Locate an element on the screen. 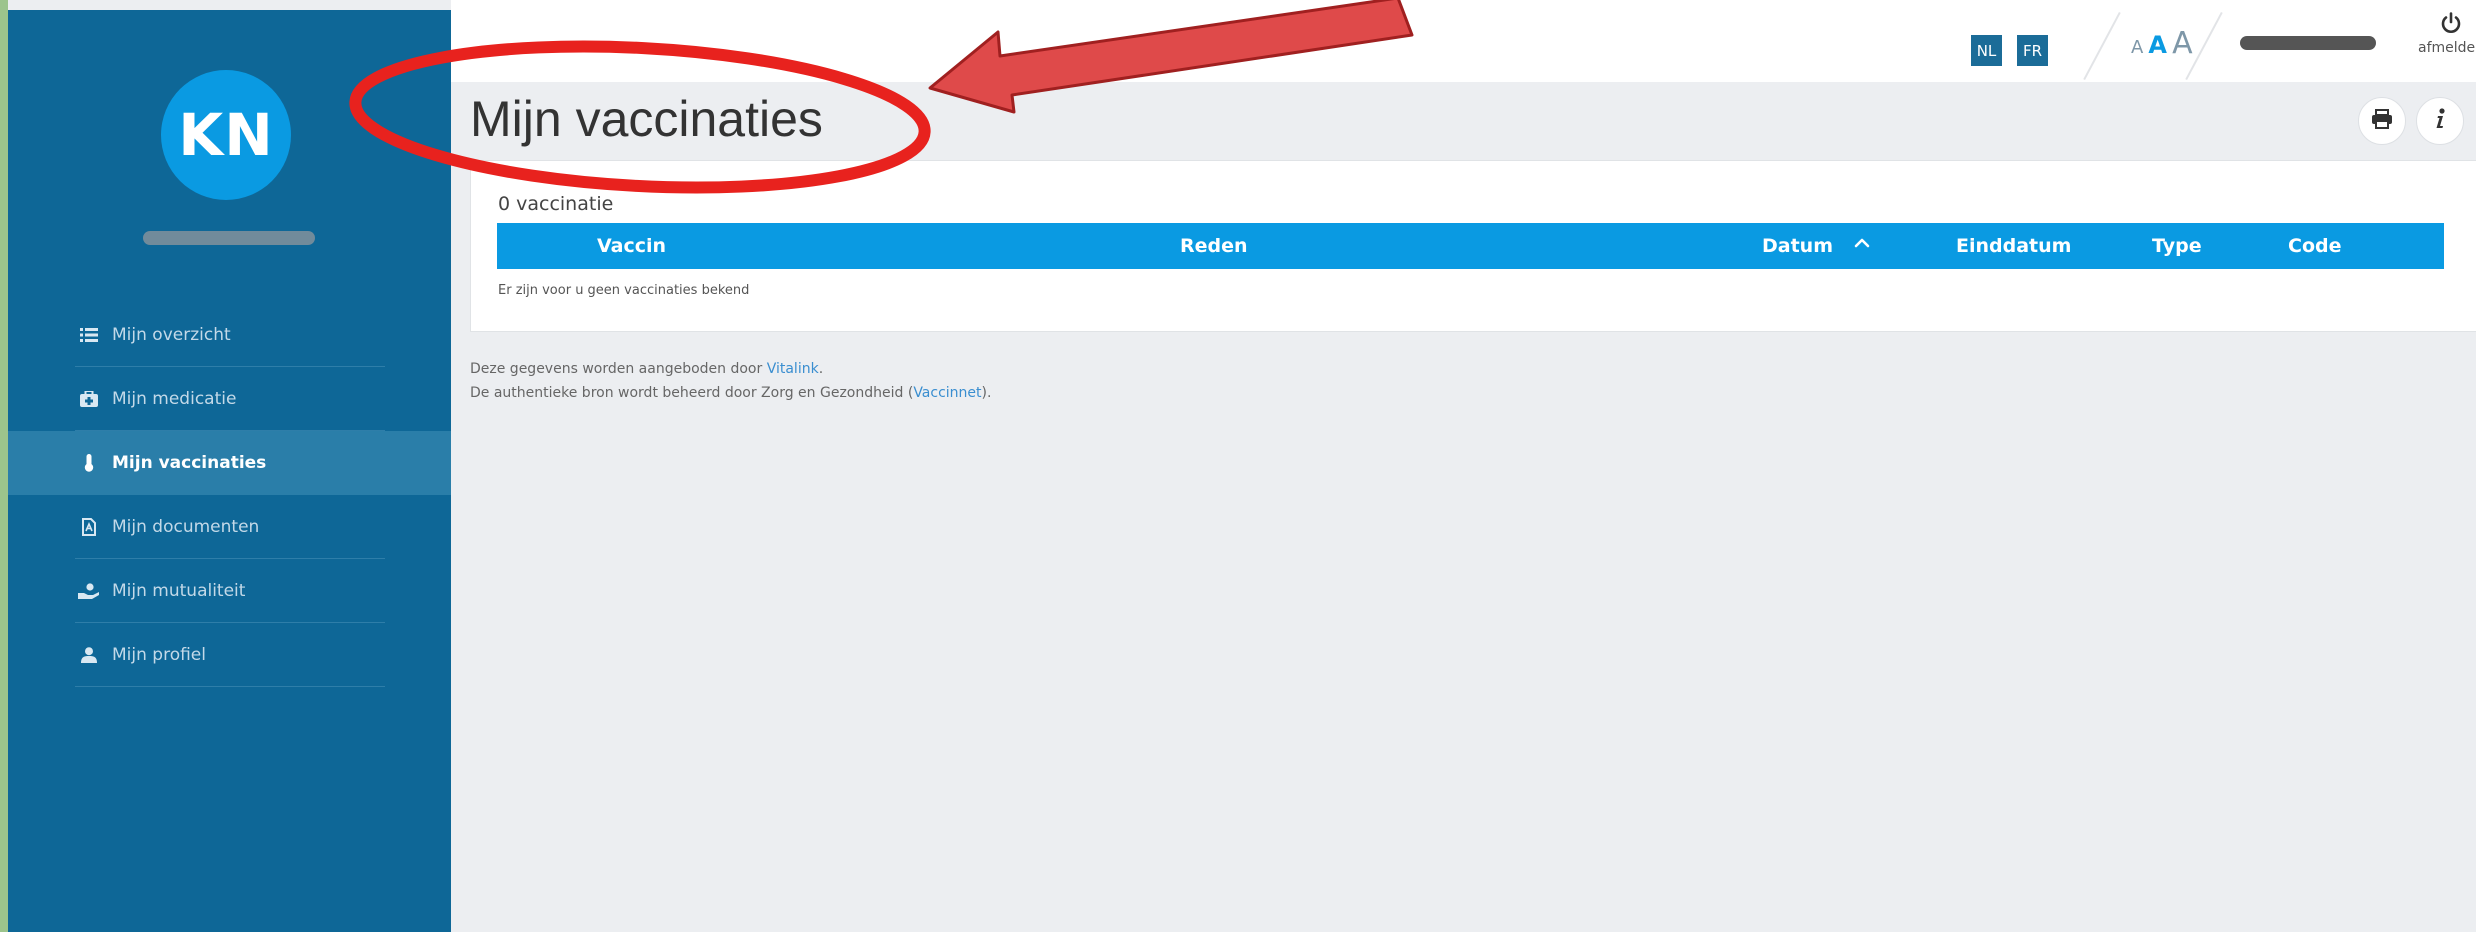  sidebar-item-profiel: Mijn profiel is located at coordinates (229, 655).